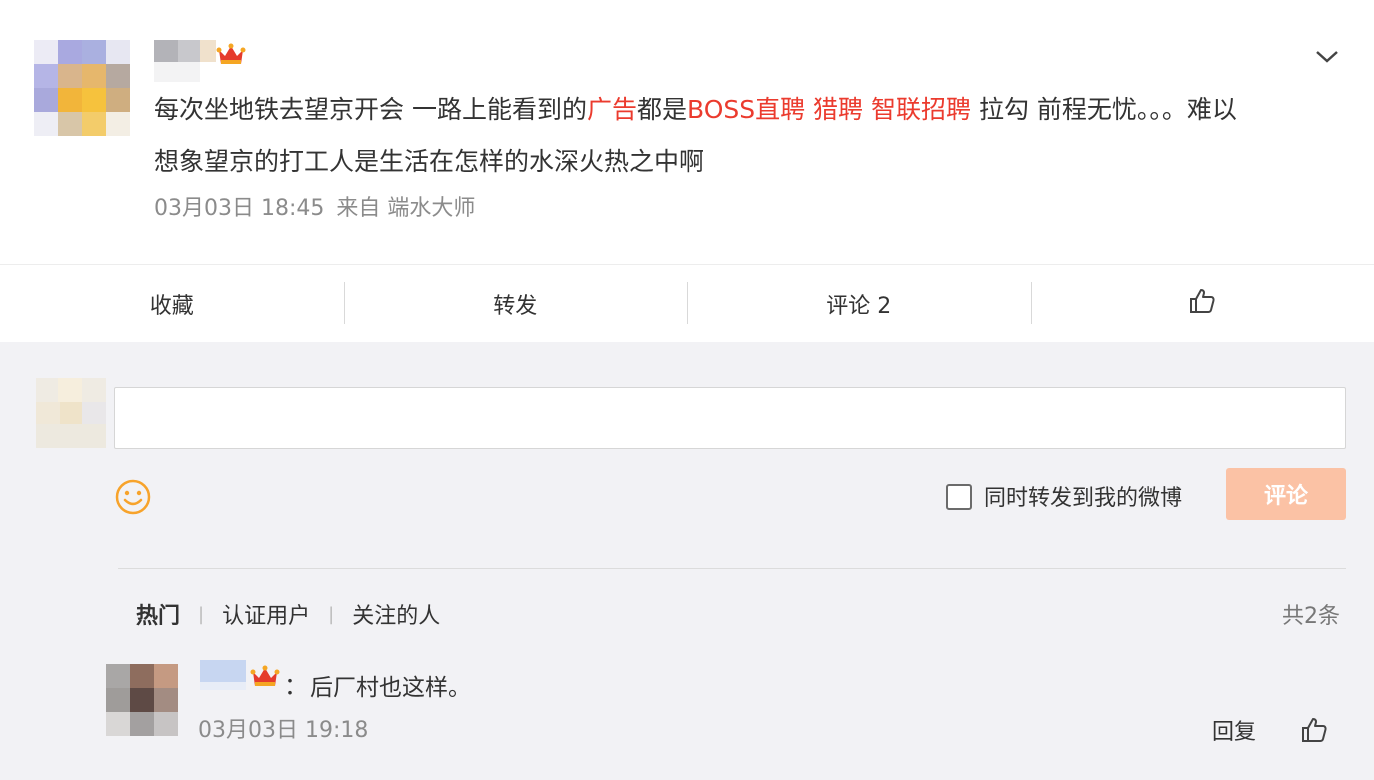 The height and width of the screenshot is (780, 1374). Describe the element at coordinates (1311, 616) in the screenshot. I see `comment-total: 共2条` at that location.